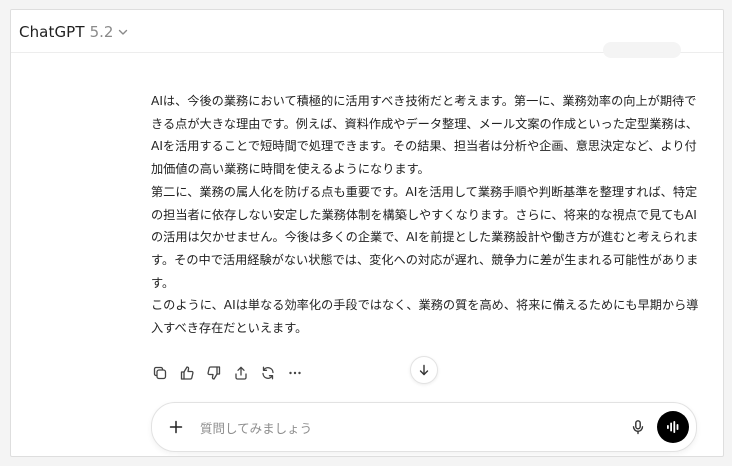 The height and width of the screenshot is (466, 732). What do you see at coordinates (187, 373) in the screenshot?
I see `thumbs-up-icon` at bounding box center [187, 373].